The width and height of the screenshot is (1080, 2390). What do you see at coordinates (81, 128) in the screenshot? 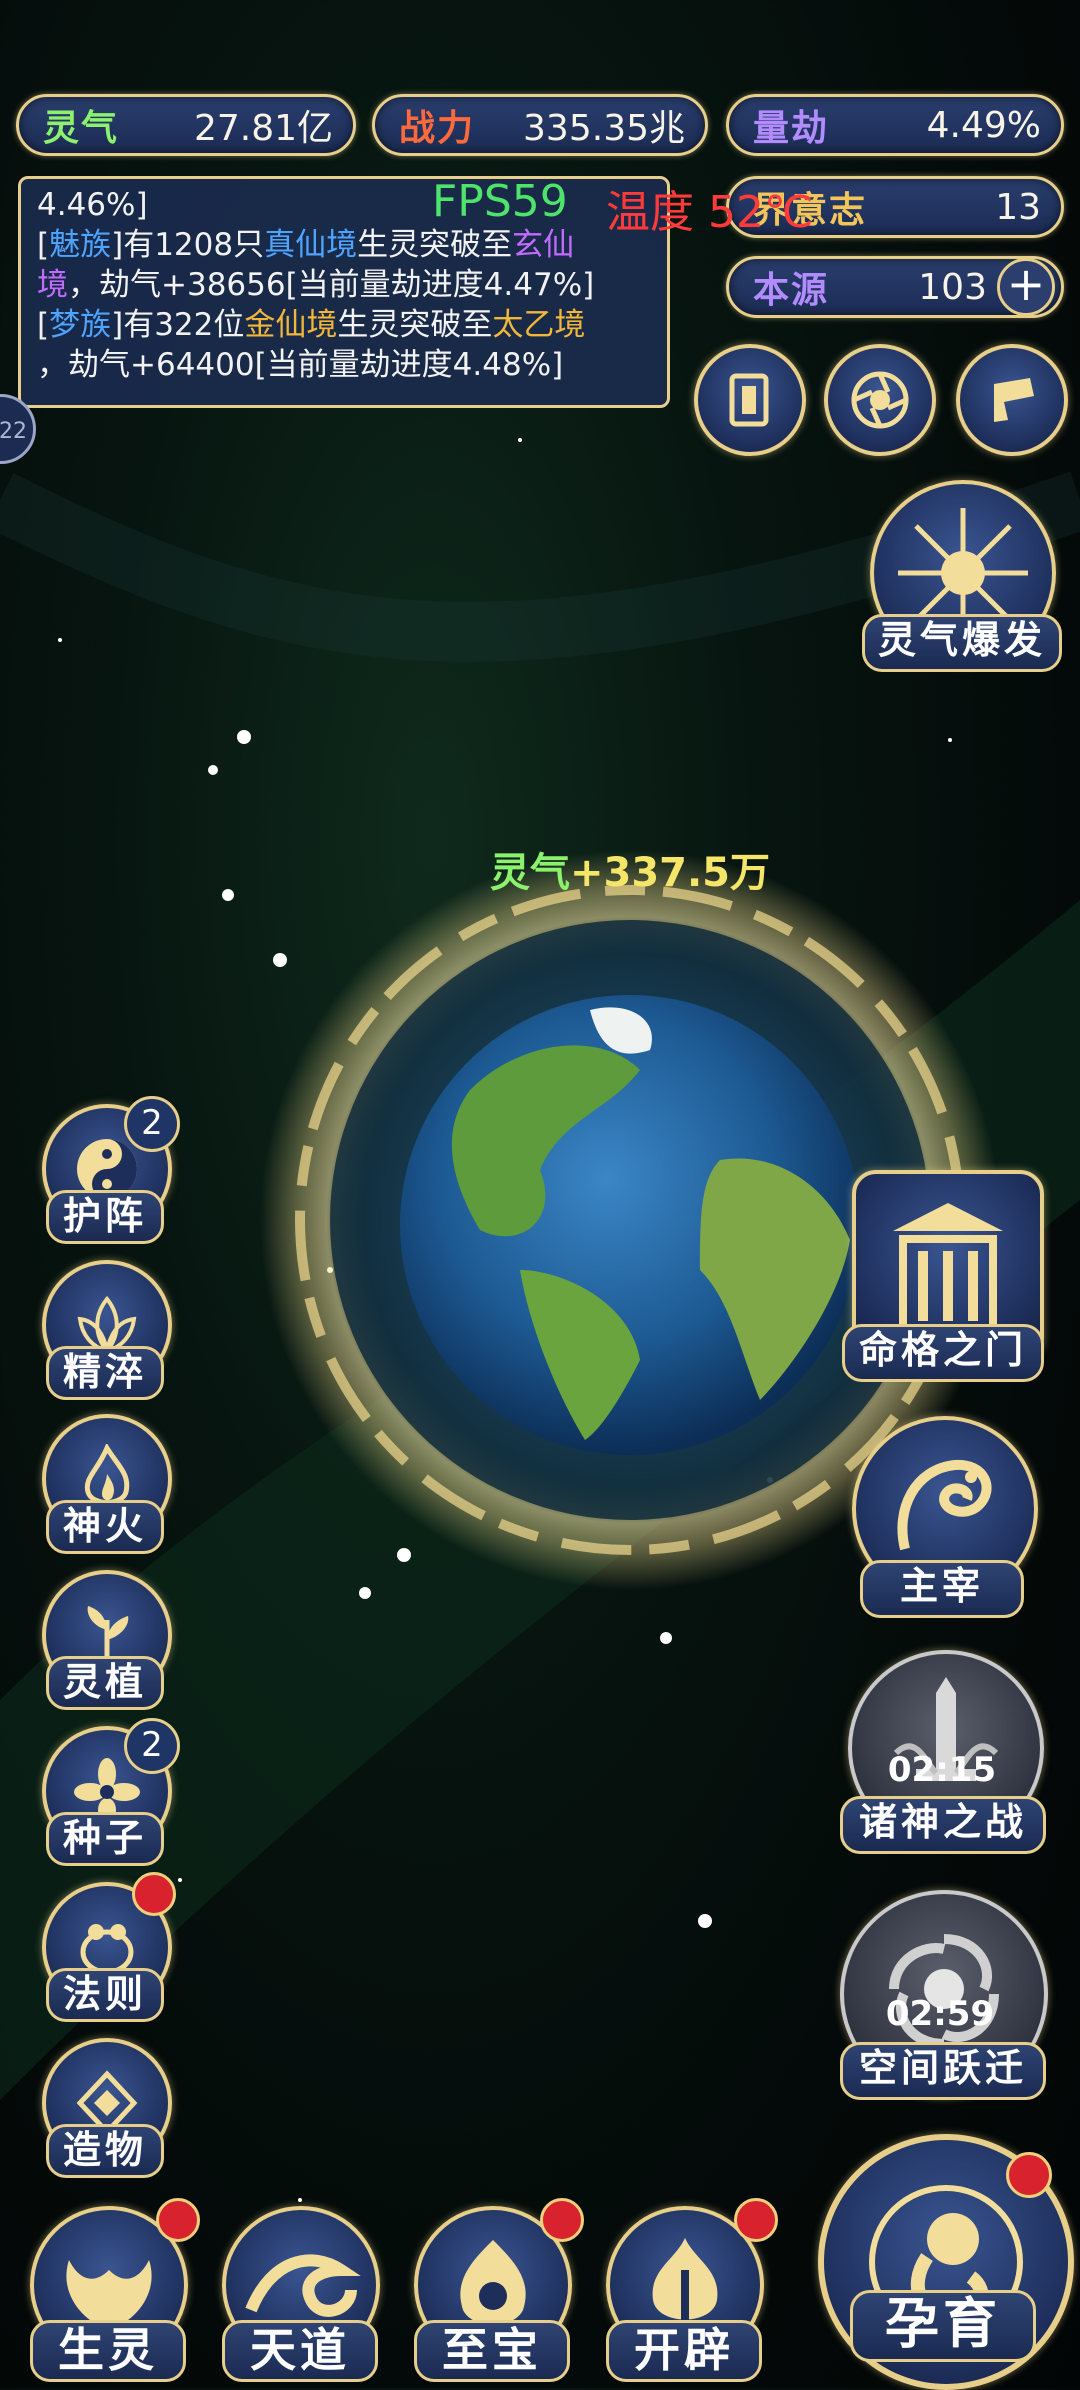
I see `stat-label: 灵气` at bounding box center [81, 128].